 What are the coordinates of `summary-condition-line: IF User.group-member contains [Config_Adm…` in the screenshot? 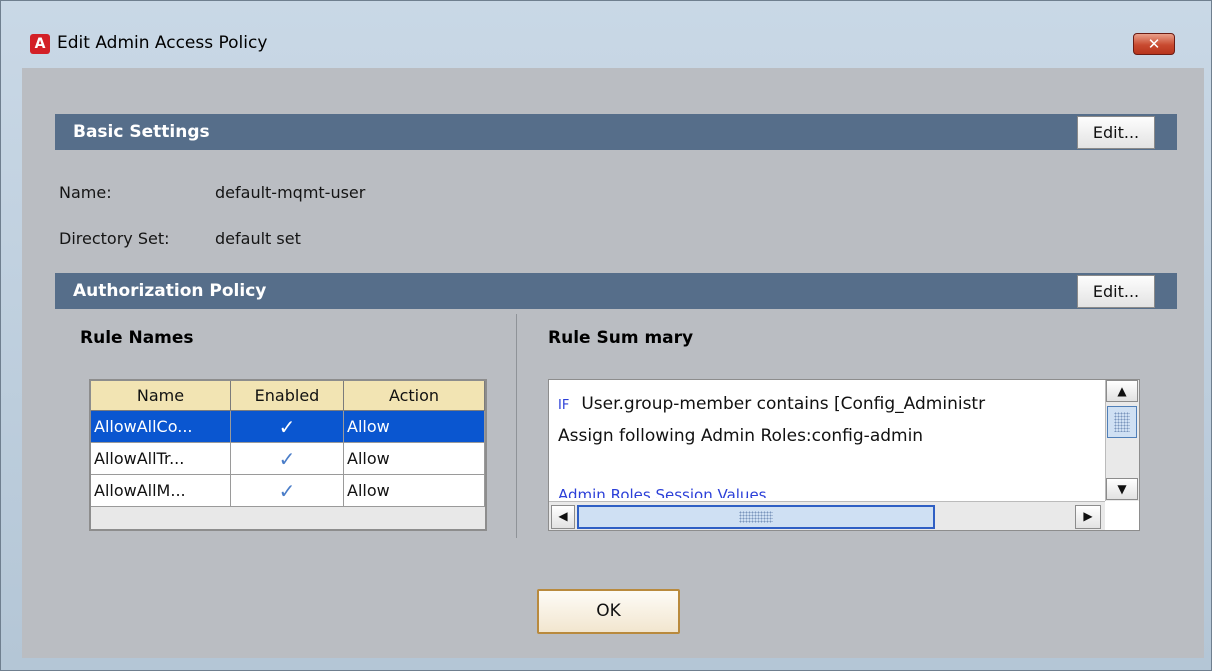 It's located at (771, 404).